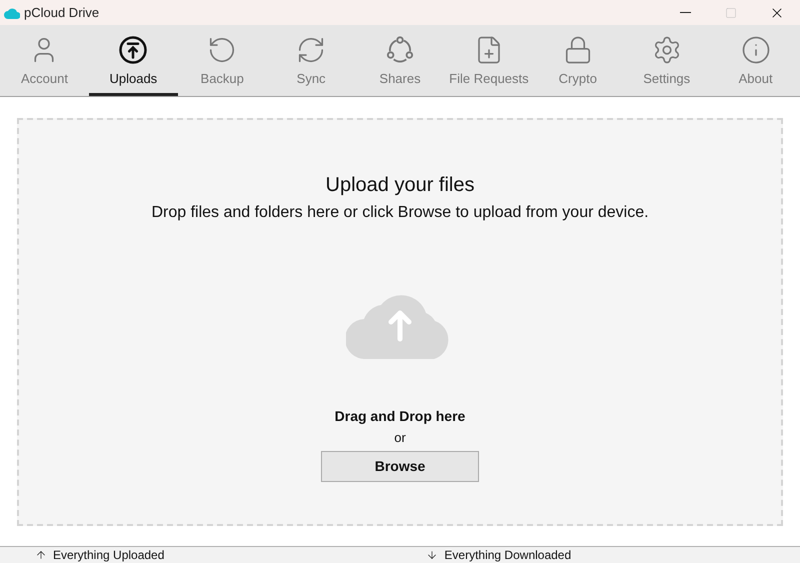  Describe the element at coordinates (755, 50) in the screenshot. I see `info-icon` at that location.